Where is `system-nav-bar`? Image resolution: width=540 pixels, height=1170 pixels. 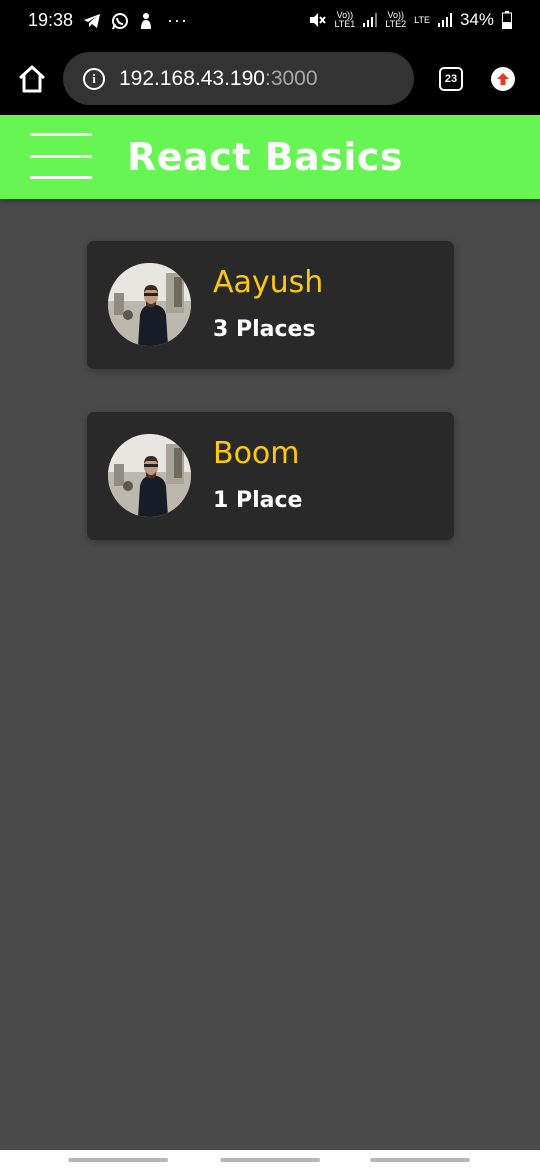
system-nav-bar is located at coordinates (270, 1160).